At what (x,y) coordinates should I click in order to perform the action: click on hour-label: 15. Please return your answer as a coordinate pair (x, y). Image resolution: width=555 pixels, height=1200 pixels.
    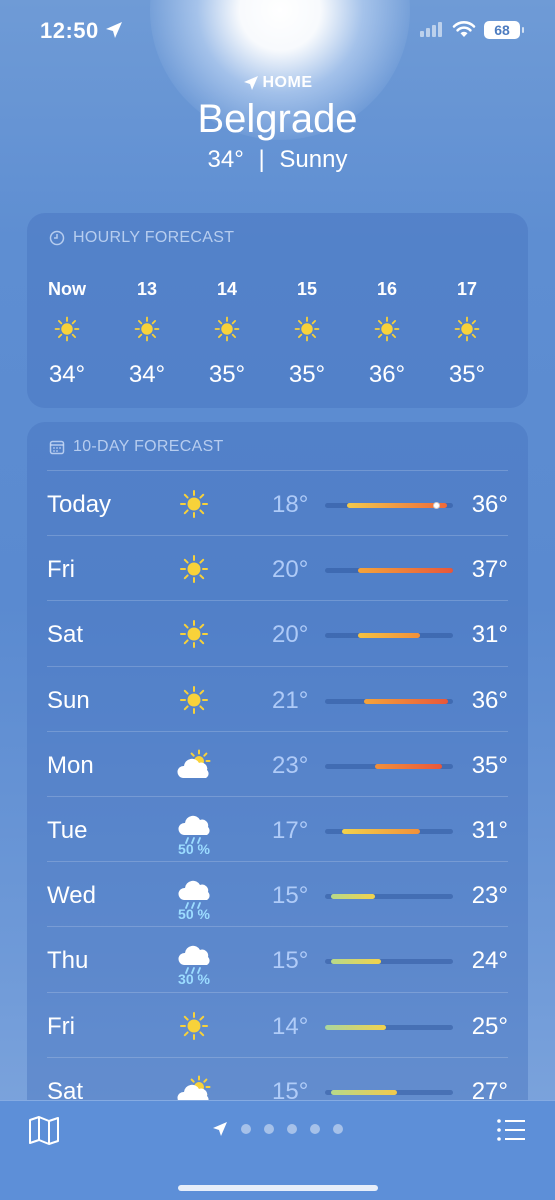
    Looking at the image, I should click on (307, 289).